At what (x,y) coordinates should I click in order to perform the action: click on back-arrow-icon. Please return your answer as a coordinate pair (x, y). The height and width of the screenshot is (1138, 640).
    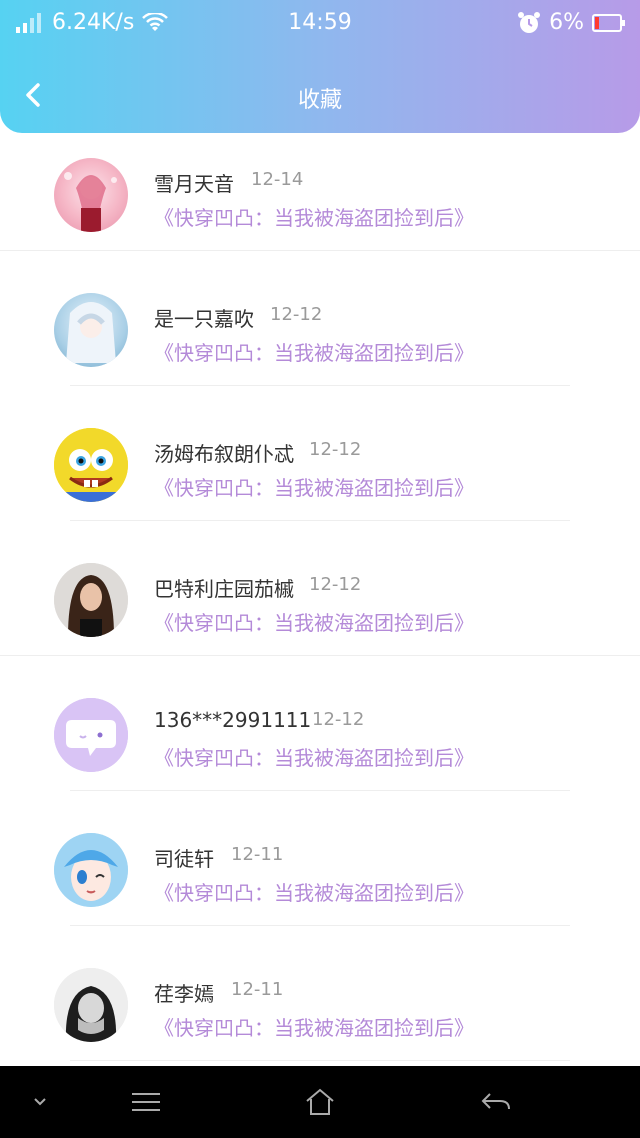
    Looking at the image, I should click on (495, 1101).